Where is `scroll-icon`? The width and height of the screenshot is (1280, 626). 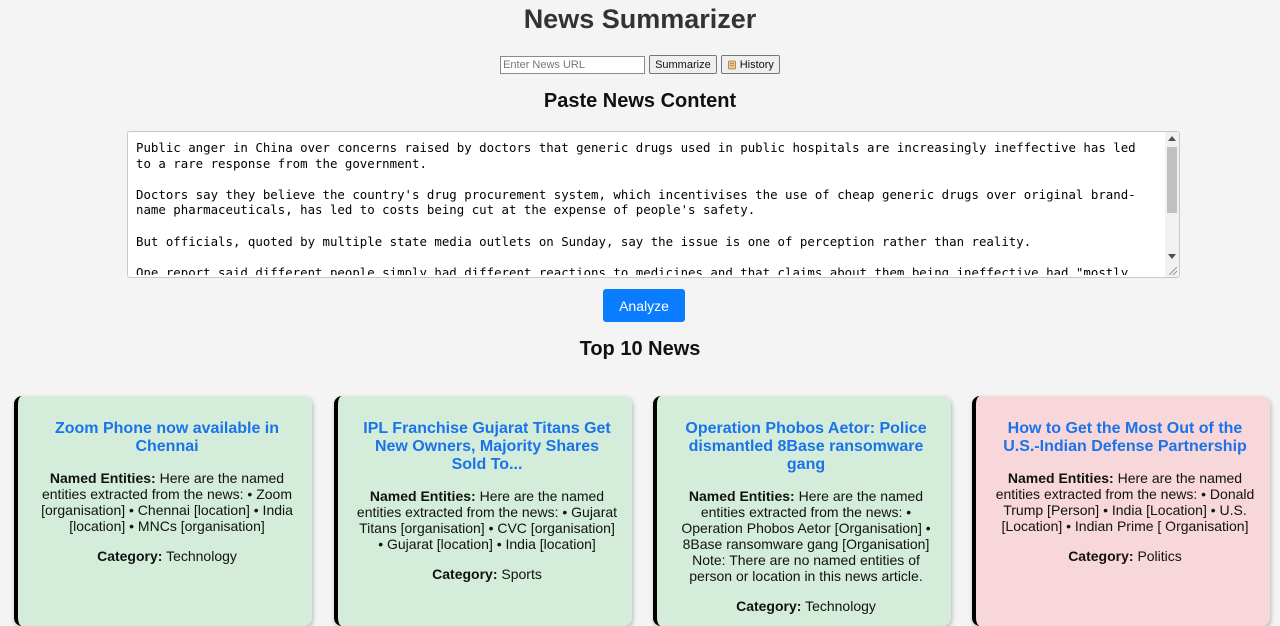 scroll-icon is located at coordinates (732, 65).